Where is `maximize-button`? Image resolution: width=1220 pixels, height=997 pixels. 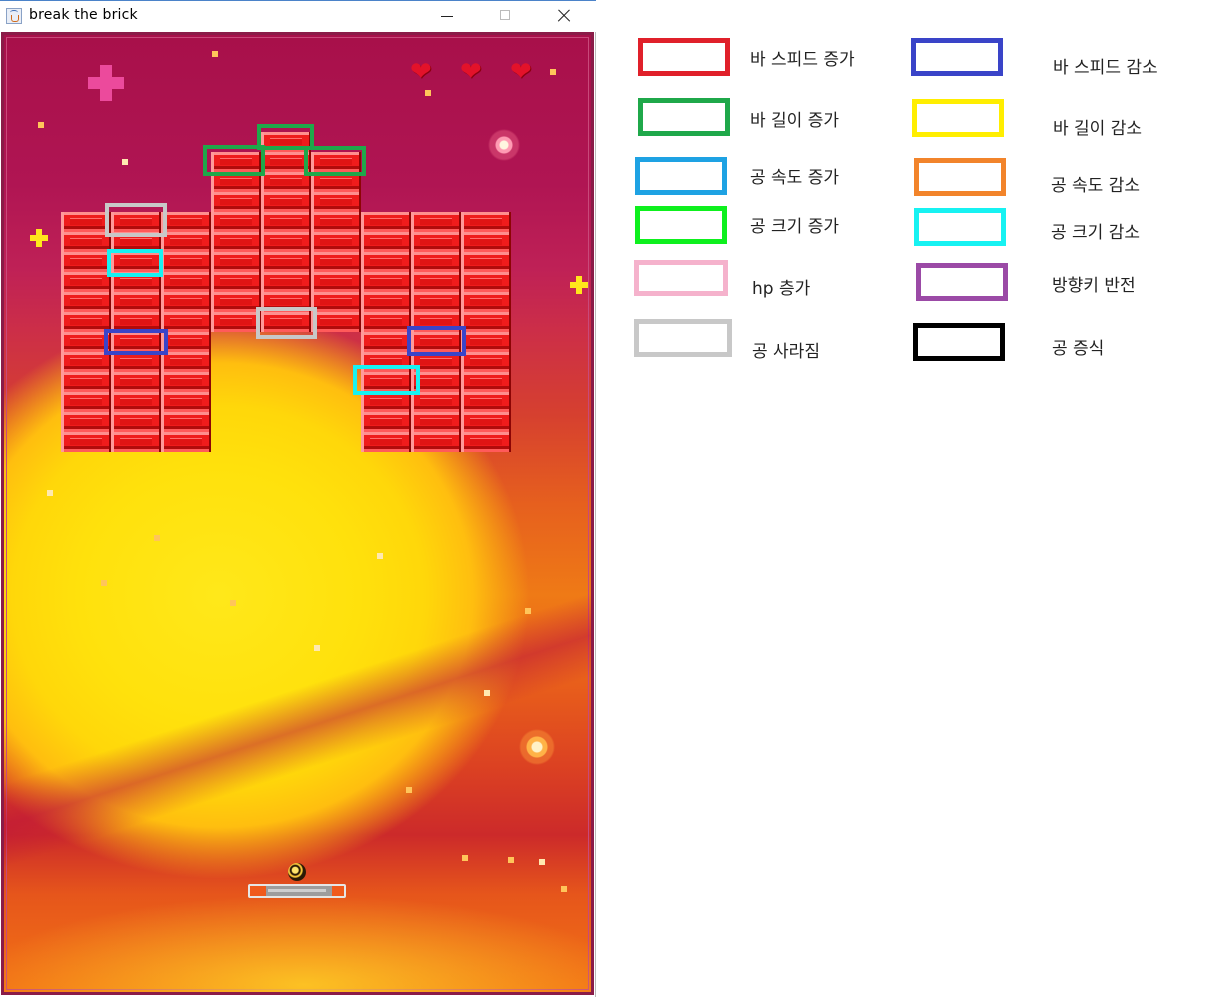
maximize-button is located at coordinates (506, 16).